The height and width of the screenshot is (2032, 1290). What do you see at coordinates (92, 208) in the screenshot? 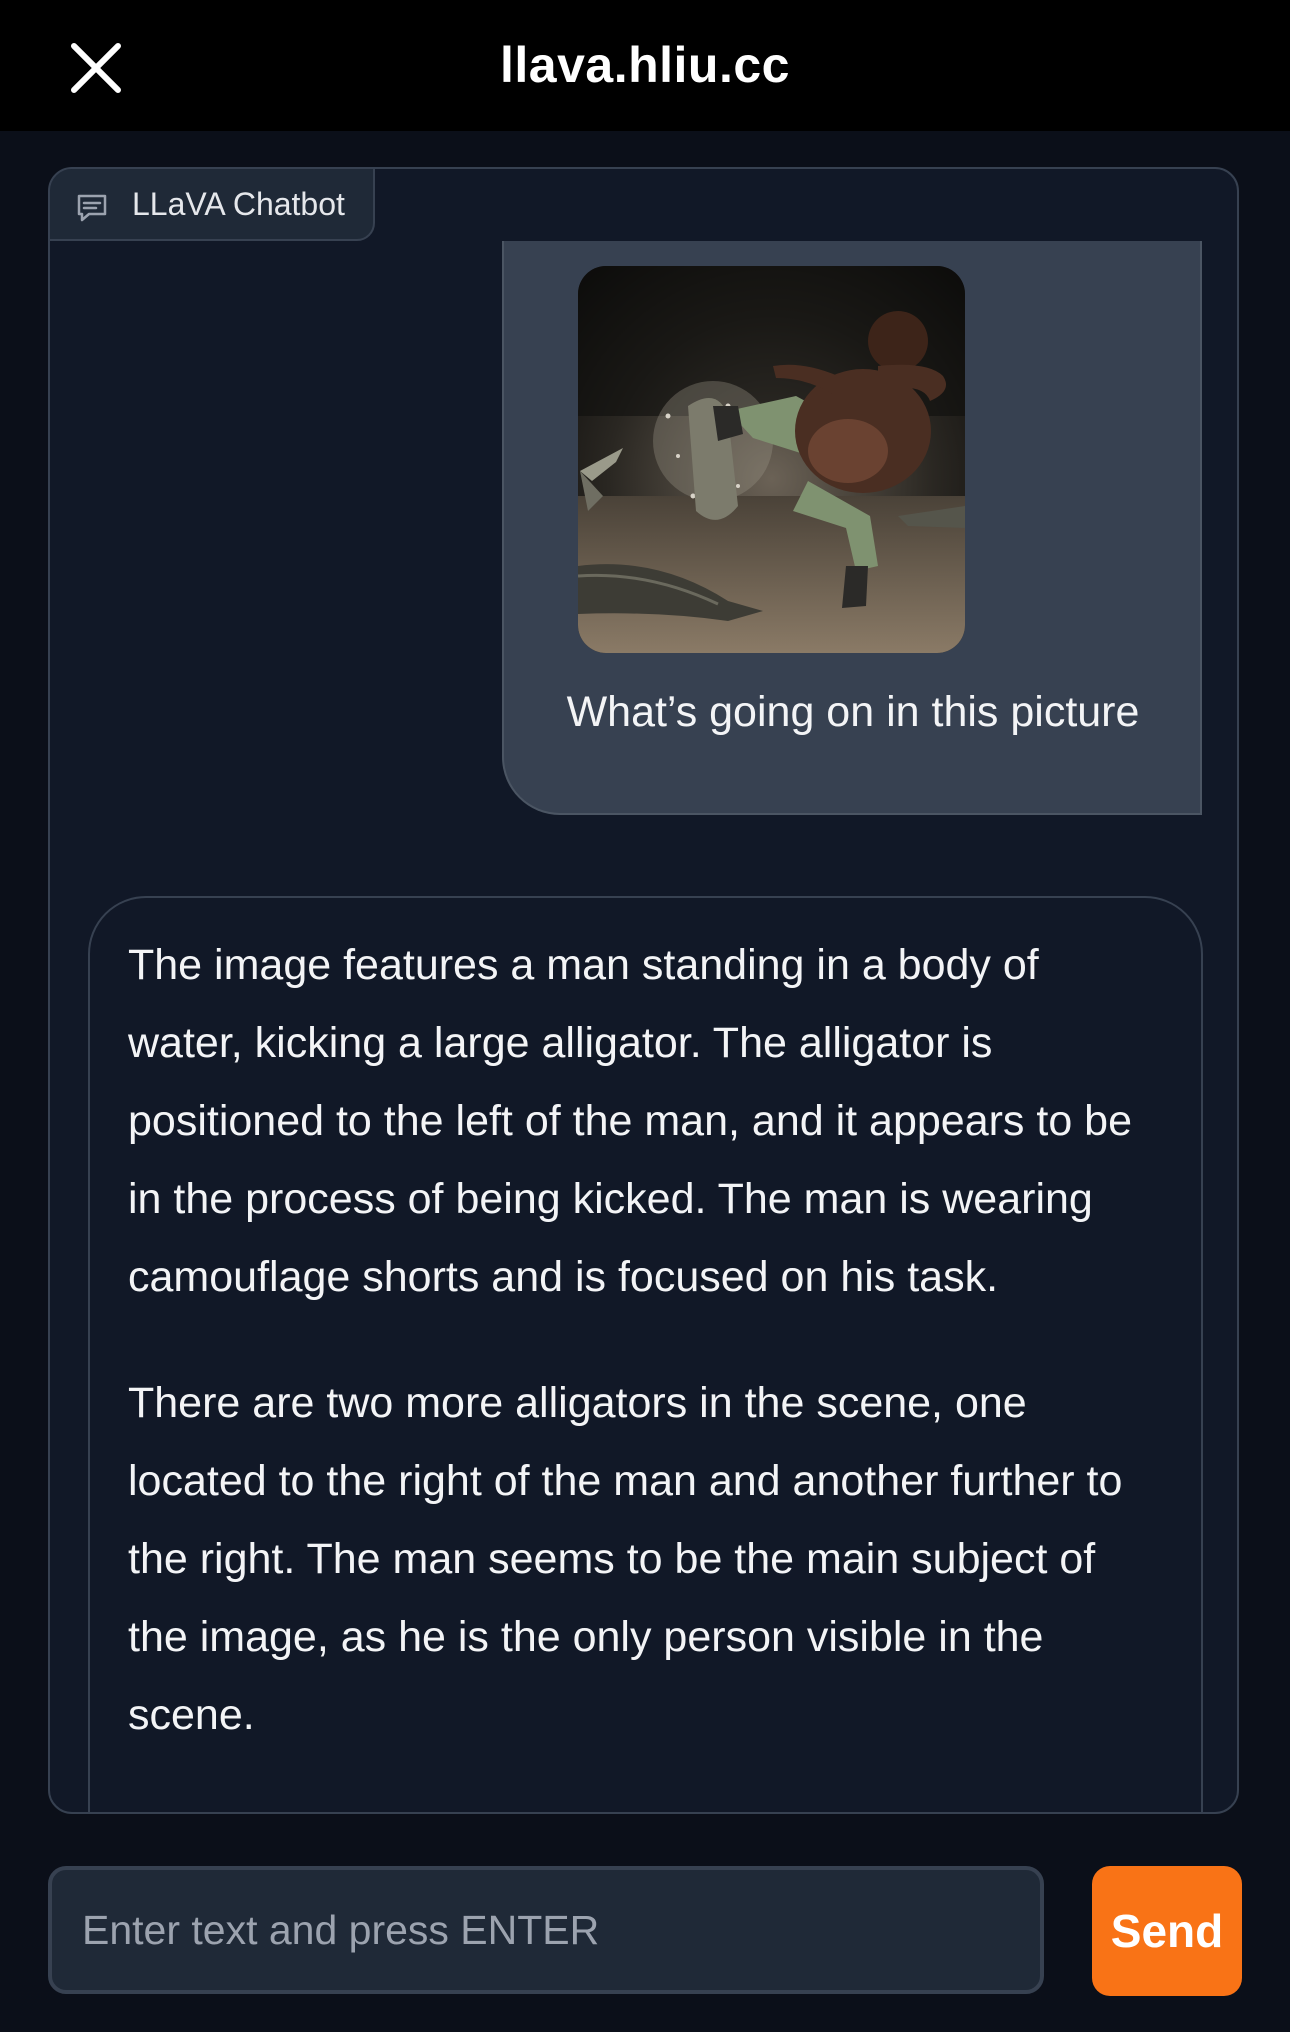
I see `chat-bubble-icon` at bounding box center [92, 208].